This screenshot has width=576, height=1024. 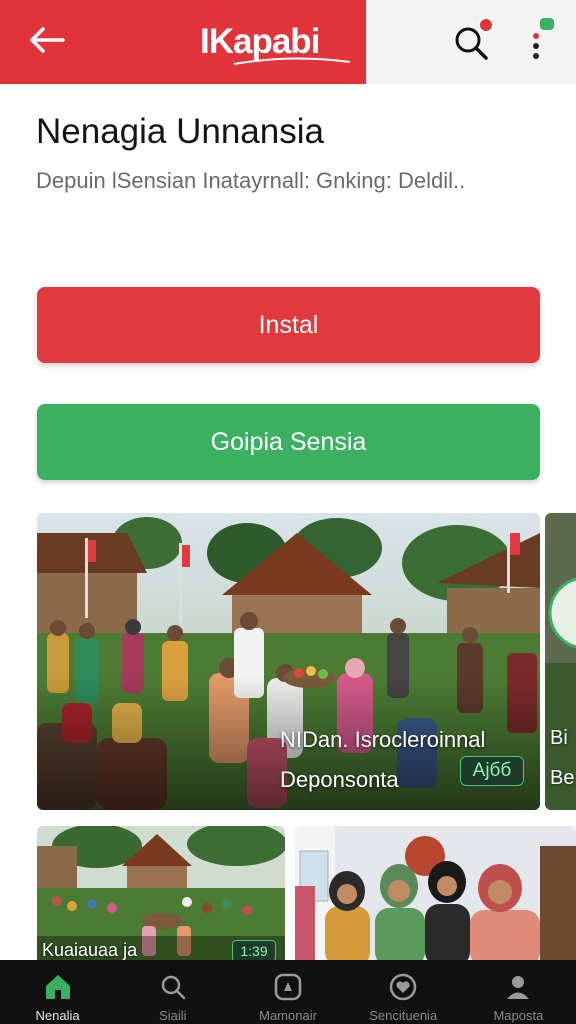 What do you see at coordinates (543, 38) in the screenshot?
I see `more-vert-icon` at bounding box center [543, 38].